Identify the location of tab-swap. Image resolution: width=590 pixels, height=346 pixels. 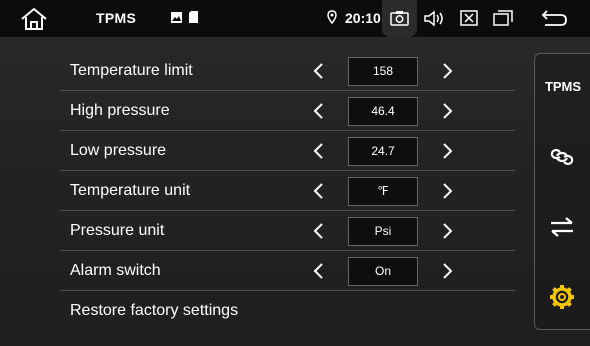
(562, 227).